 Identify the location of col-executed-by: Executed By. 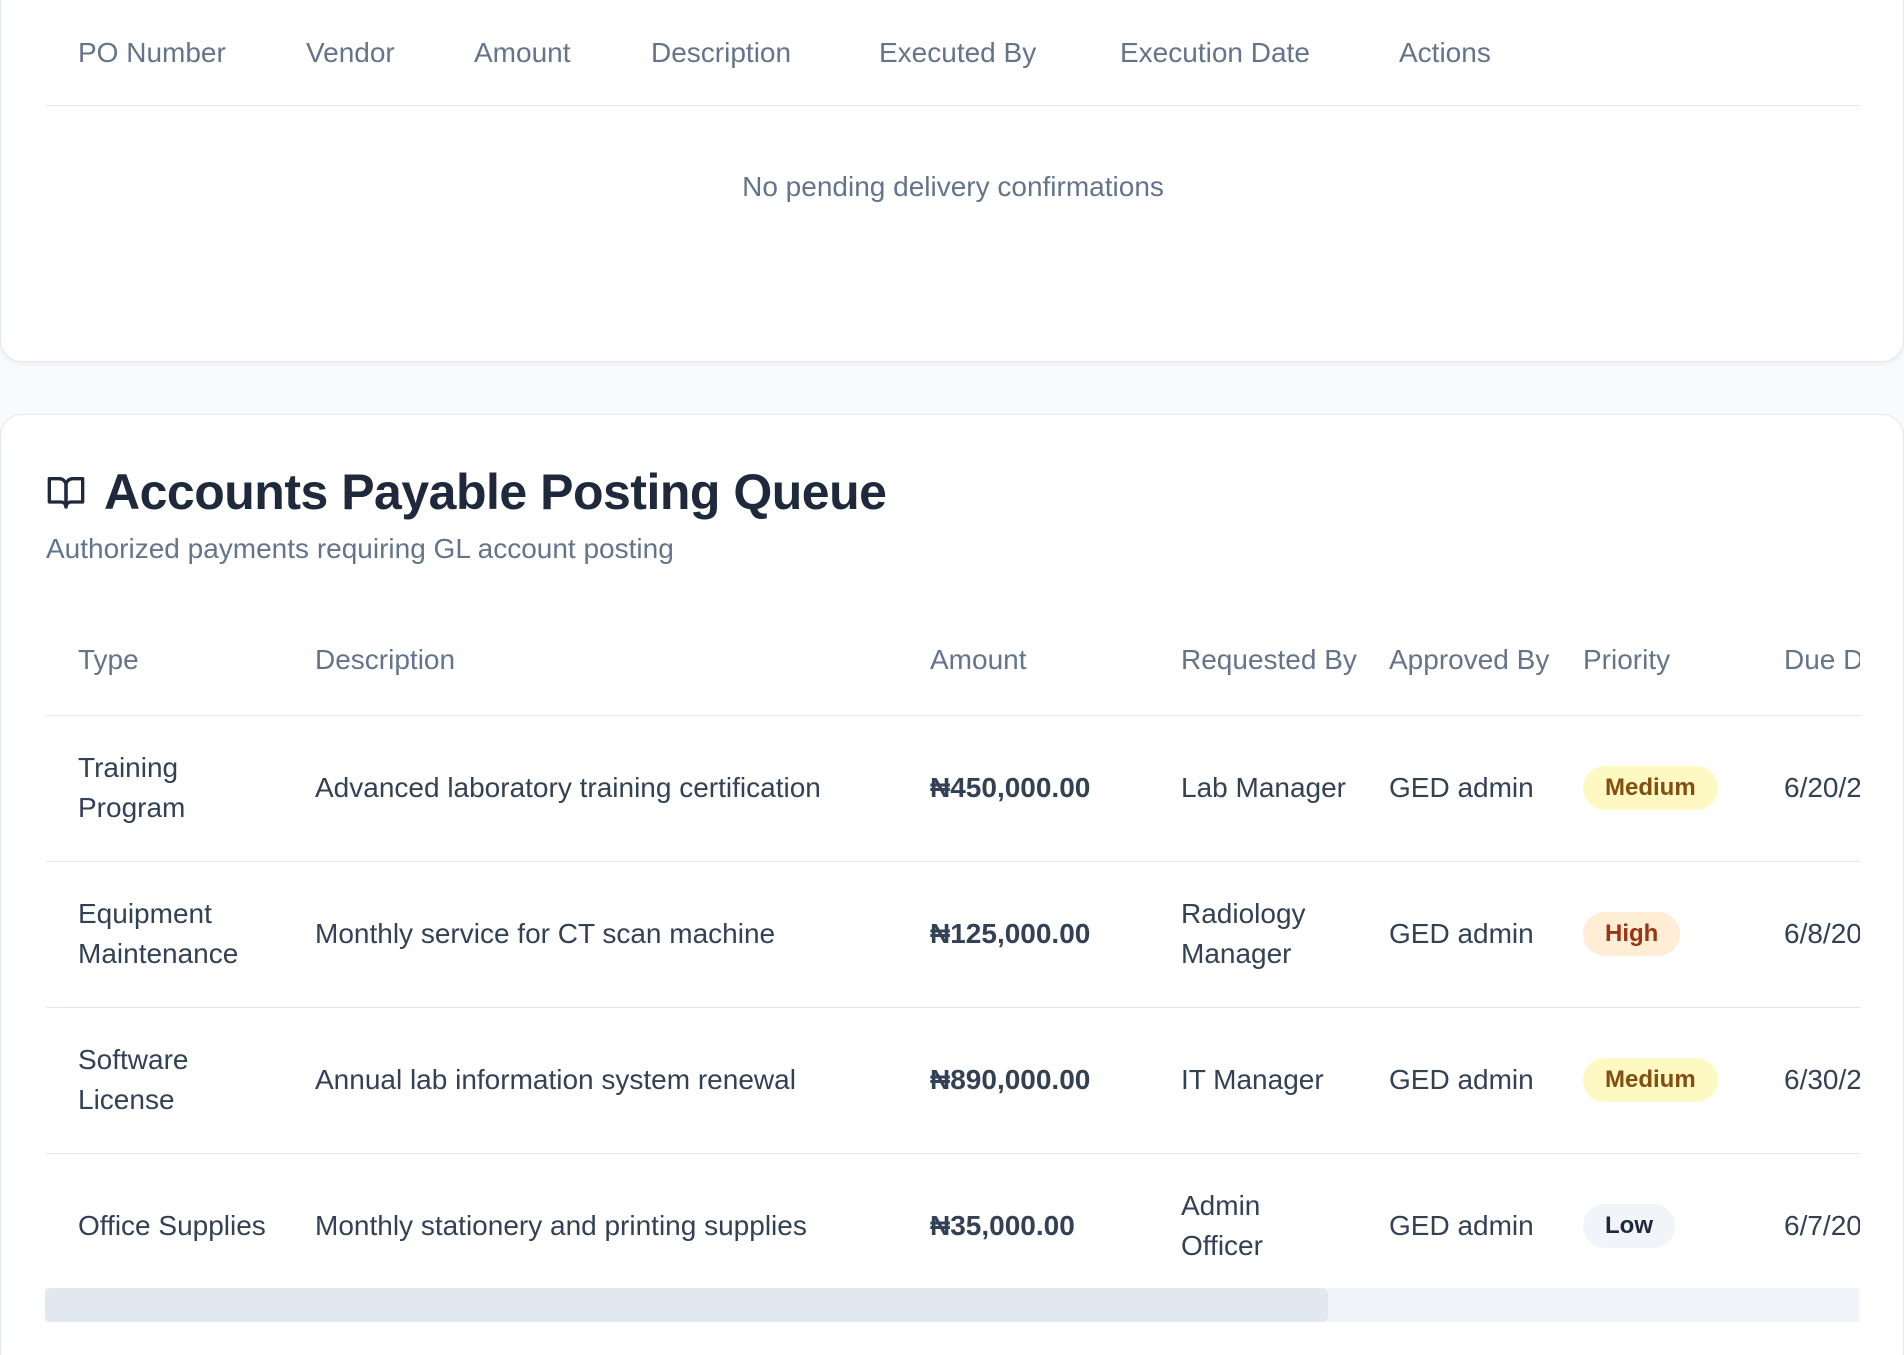
(958, 52).